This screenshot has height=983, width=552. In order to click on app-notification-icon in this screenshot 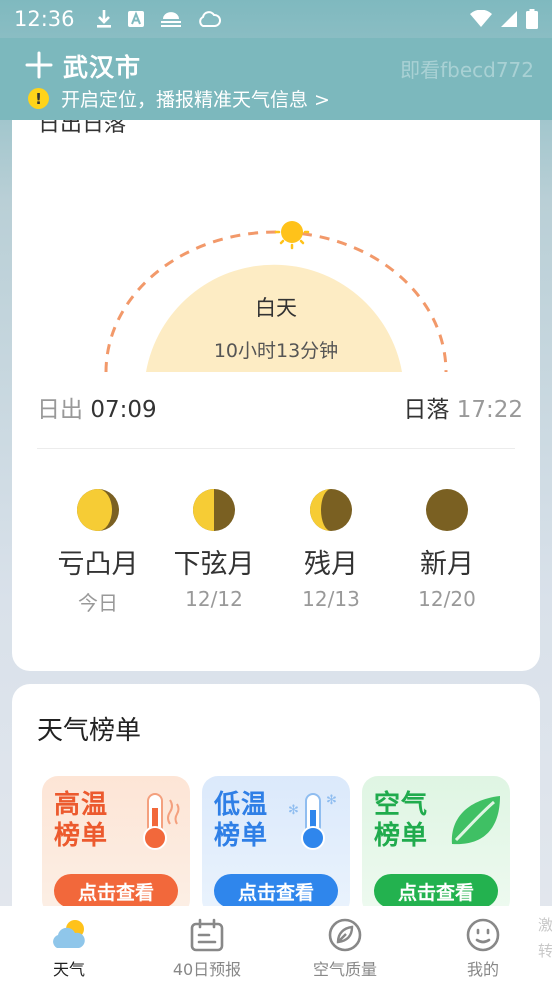, I will do `click(135, 19)`.